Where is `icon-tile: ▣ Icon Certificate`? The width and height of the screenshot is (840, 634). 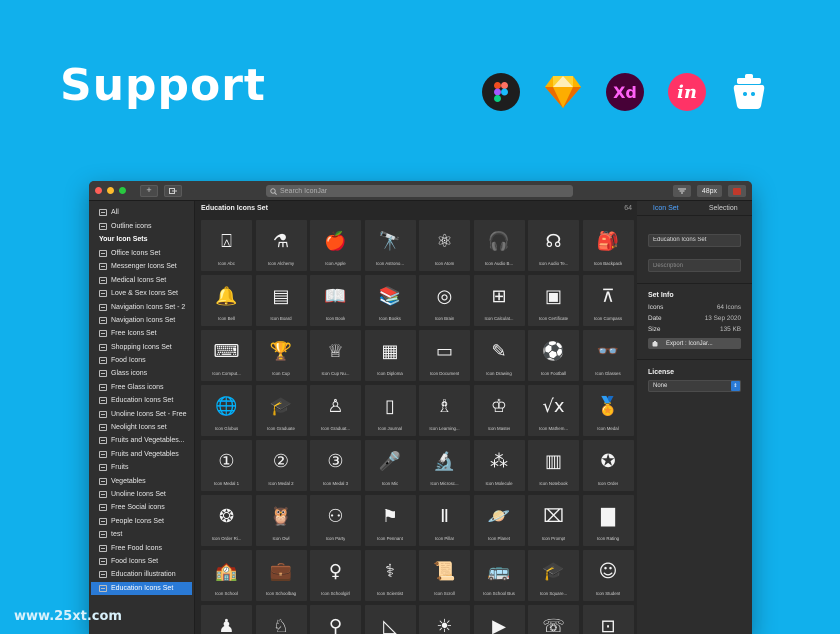
icon-tile: ▣ Icon Certificate is located at coordinates (553, 300).